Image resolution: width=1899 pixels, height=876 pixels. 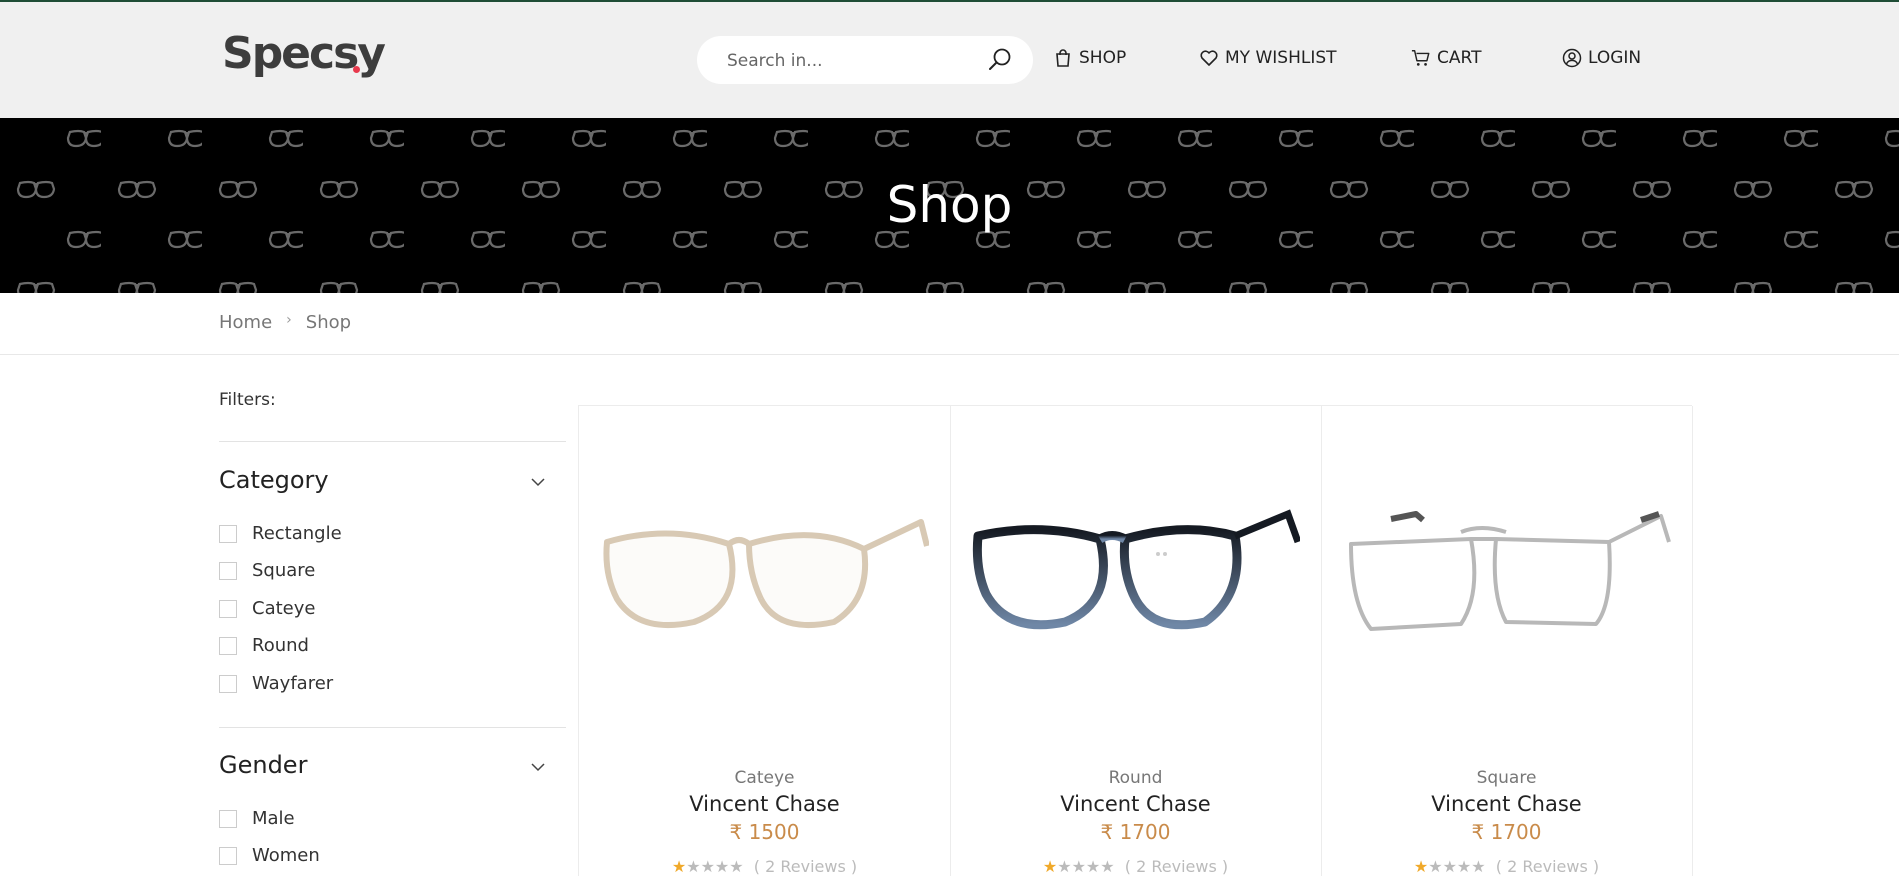 I want to click on filter-option-label: Male, so click(x=273, y=818).